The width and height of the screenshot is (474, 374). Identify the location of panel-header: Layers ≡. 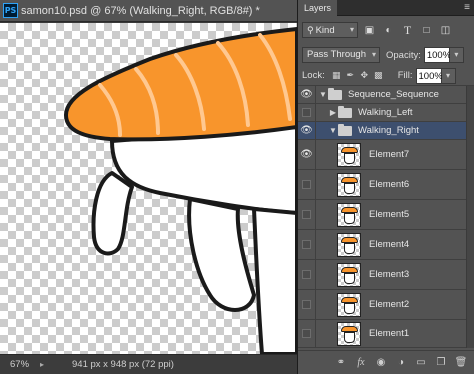
(386, 8).